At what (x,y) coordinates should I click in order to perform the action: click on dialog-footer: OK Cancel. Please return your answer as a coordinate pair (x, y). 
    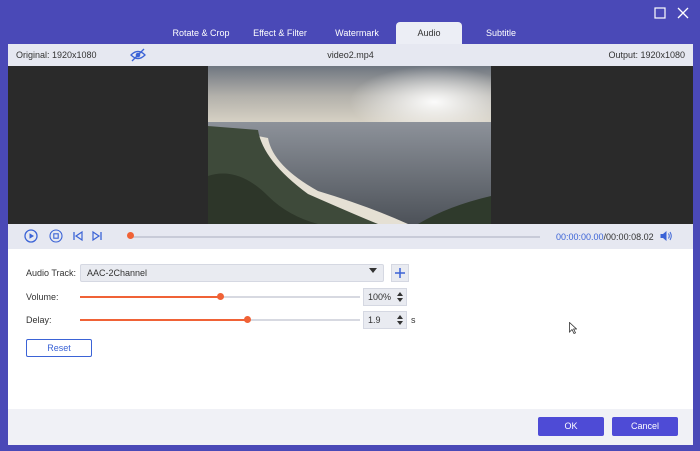
    Looking at the image, I should click on (350, 427).